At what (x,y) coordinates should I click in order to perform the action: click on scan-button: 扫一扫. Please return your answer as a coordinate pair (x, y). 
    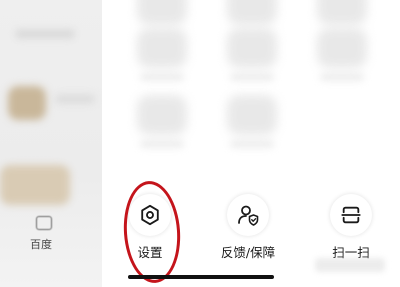
    Looking at the image, I should click on (351, 227).